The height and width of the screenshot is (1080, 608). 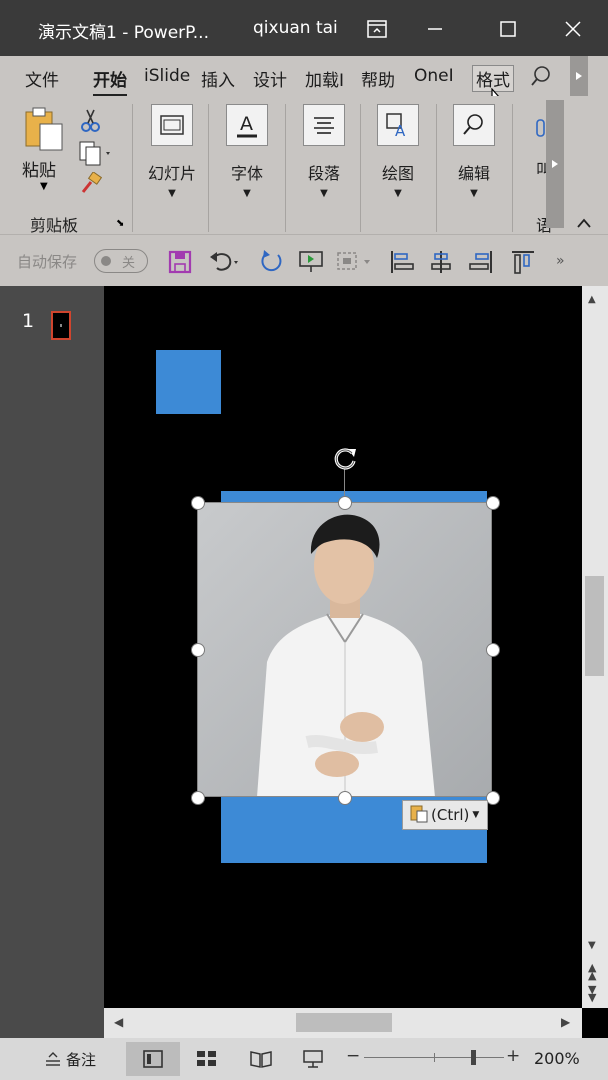 I want to click on partial-mic-icon, so click(x=541, y=133).